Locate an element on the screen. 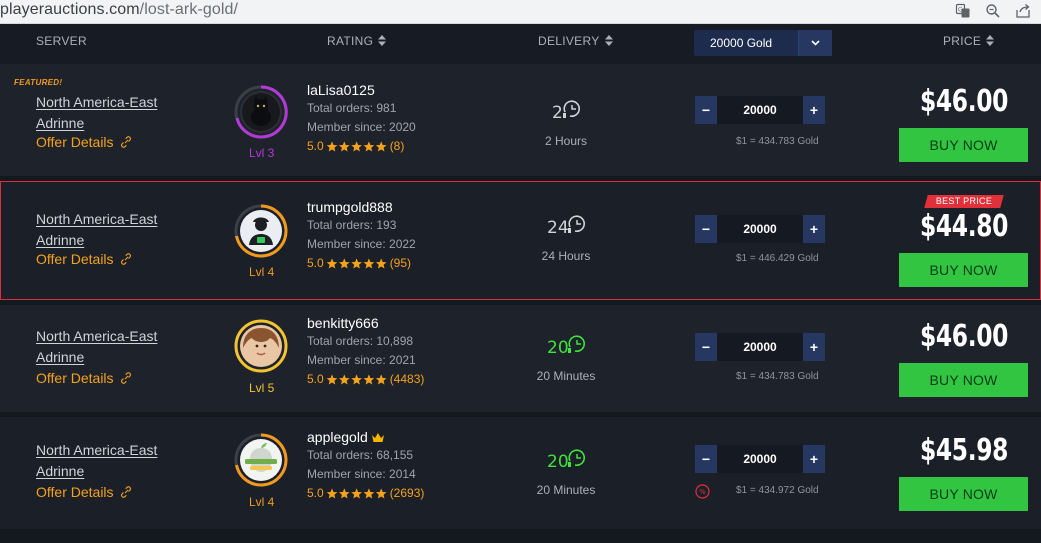  share-icon is located at coordinates (1023, 11).